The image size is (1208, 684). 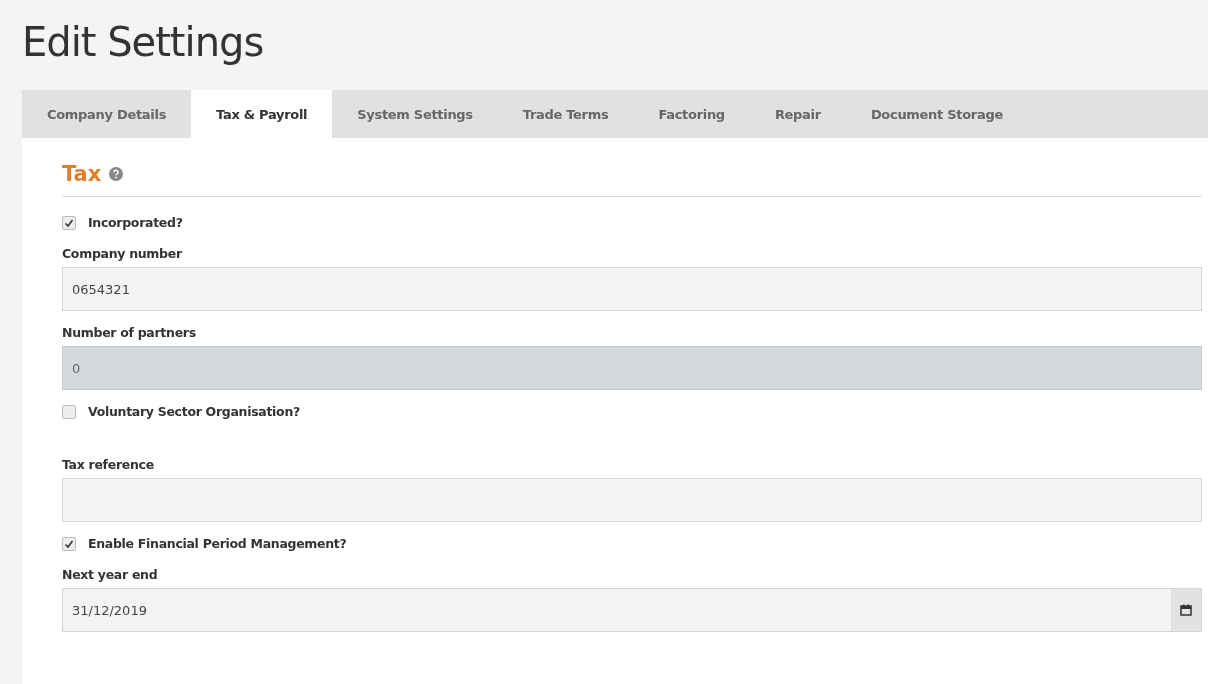 What do you see at coordinates (135, 222) in the screenshot?
I see `checkbox-label: Incorporated?` at bounding box center [135, 222].